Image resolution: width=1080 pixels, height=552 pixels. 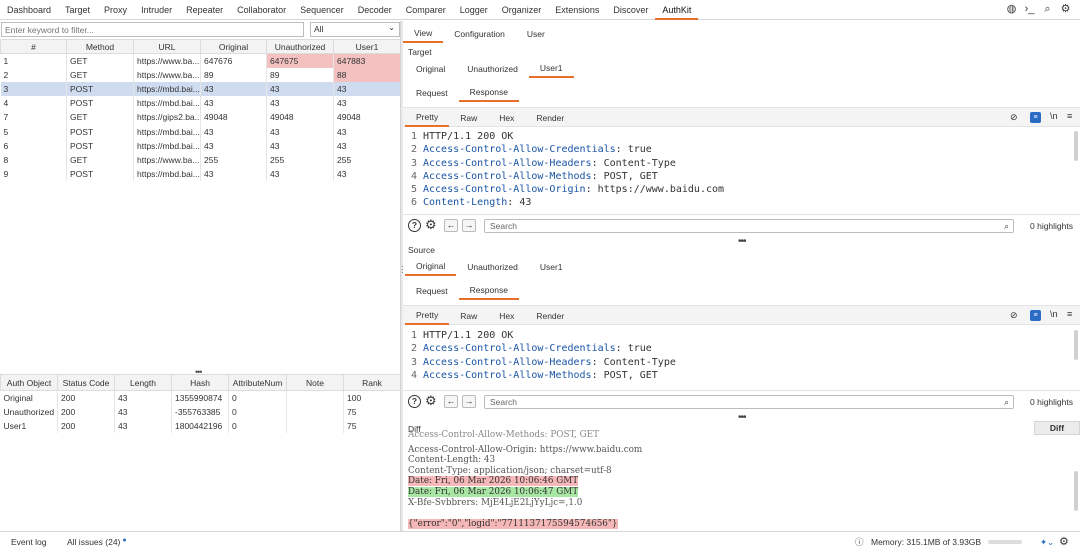 I want to click on cell-original: 43, so click(x=233, y=131).